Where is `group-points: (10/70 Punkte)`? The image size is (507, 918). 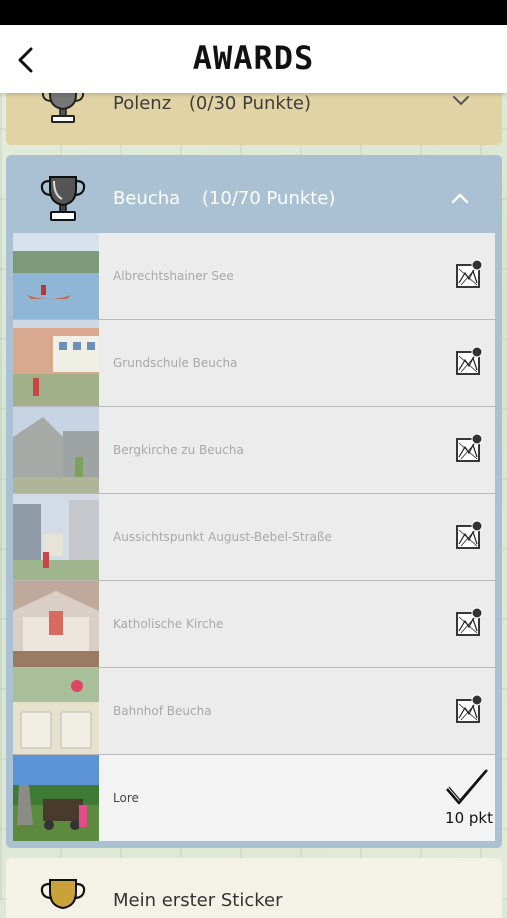
group-points: (10/70 Punkte) is located at coordinates (268, 198).